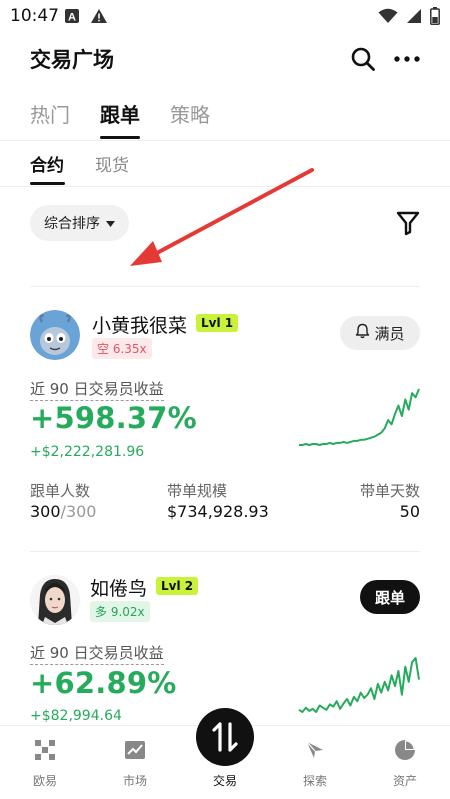  Describe the element at coordinates (225, 168) in the screenshot. I see `sub-tabs: 合约 现货` at that location.